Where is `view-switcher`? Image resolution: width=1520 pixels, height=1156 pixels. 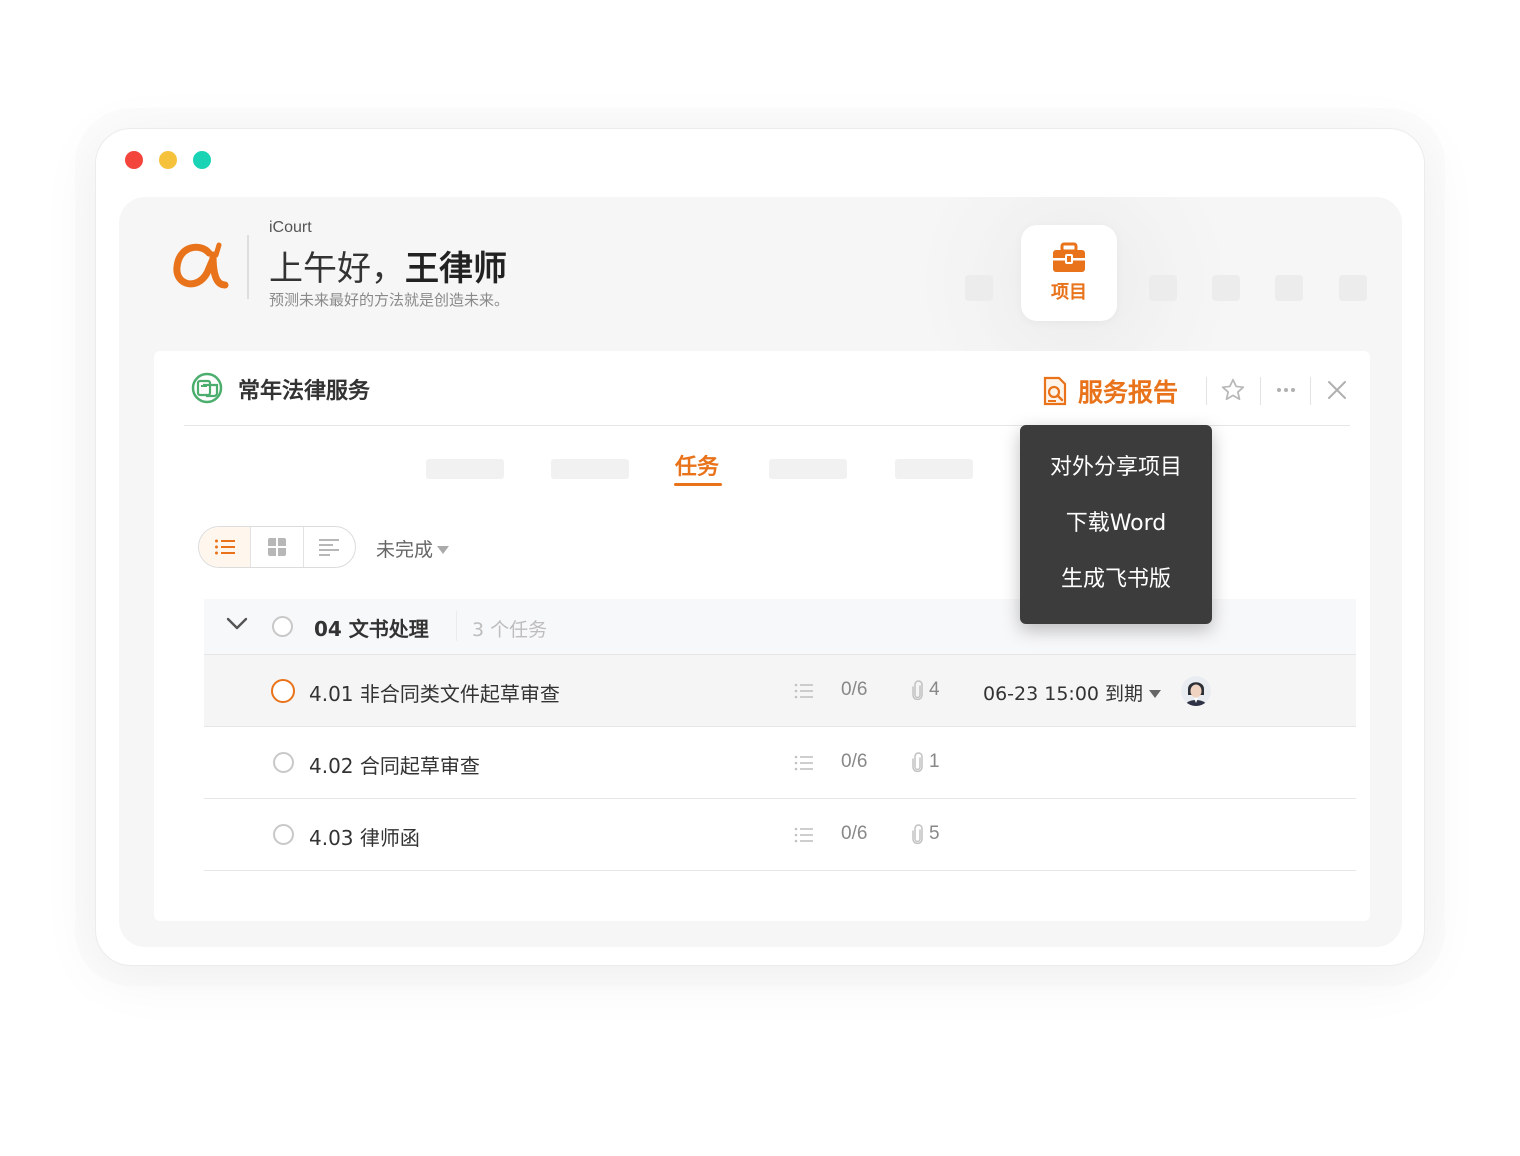
view-switcher is located at coordinates (277, 547).